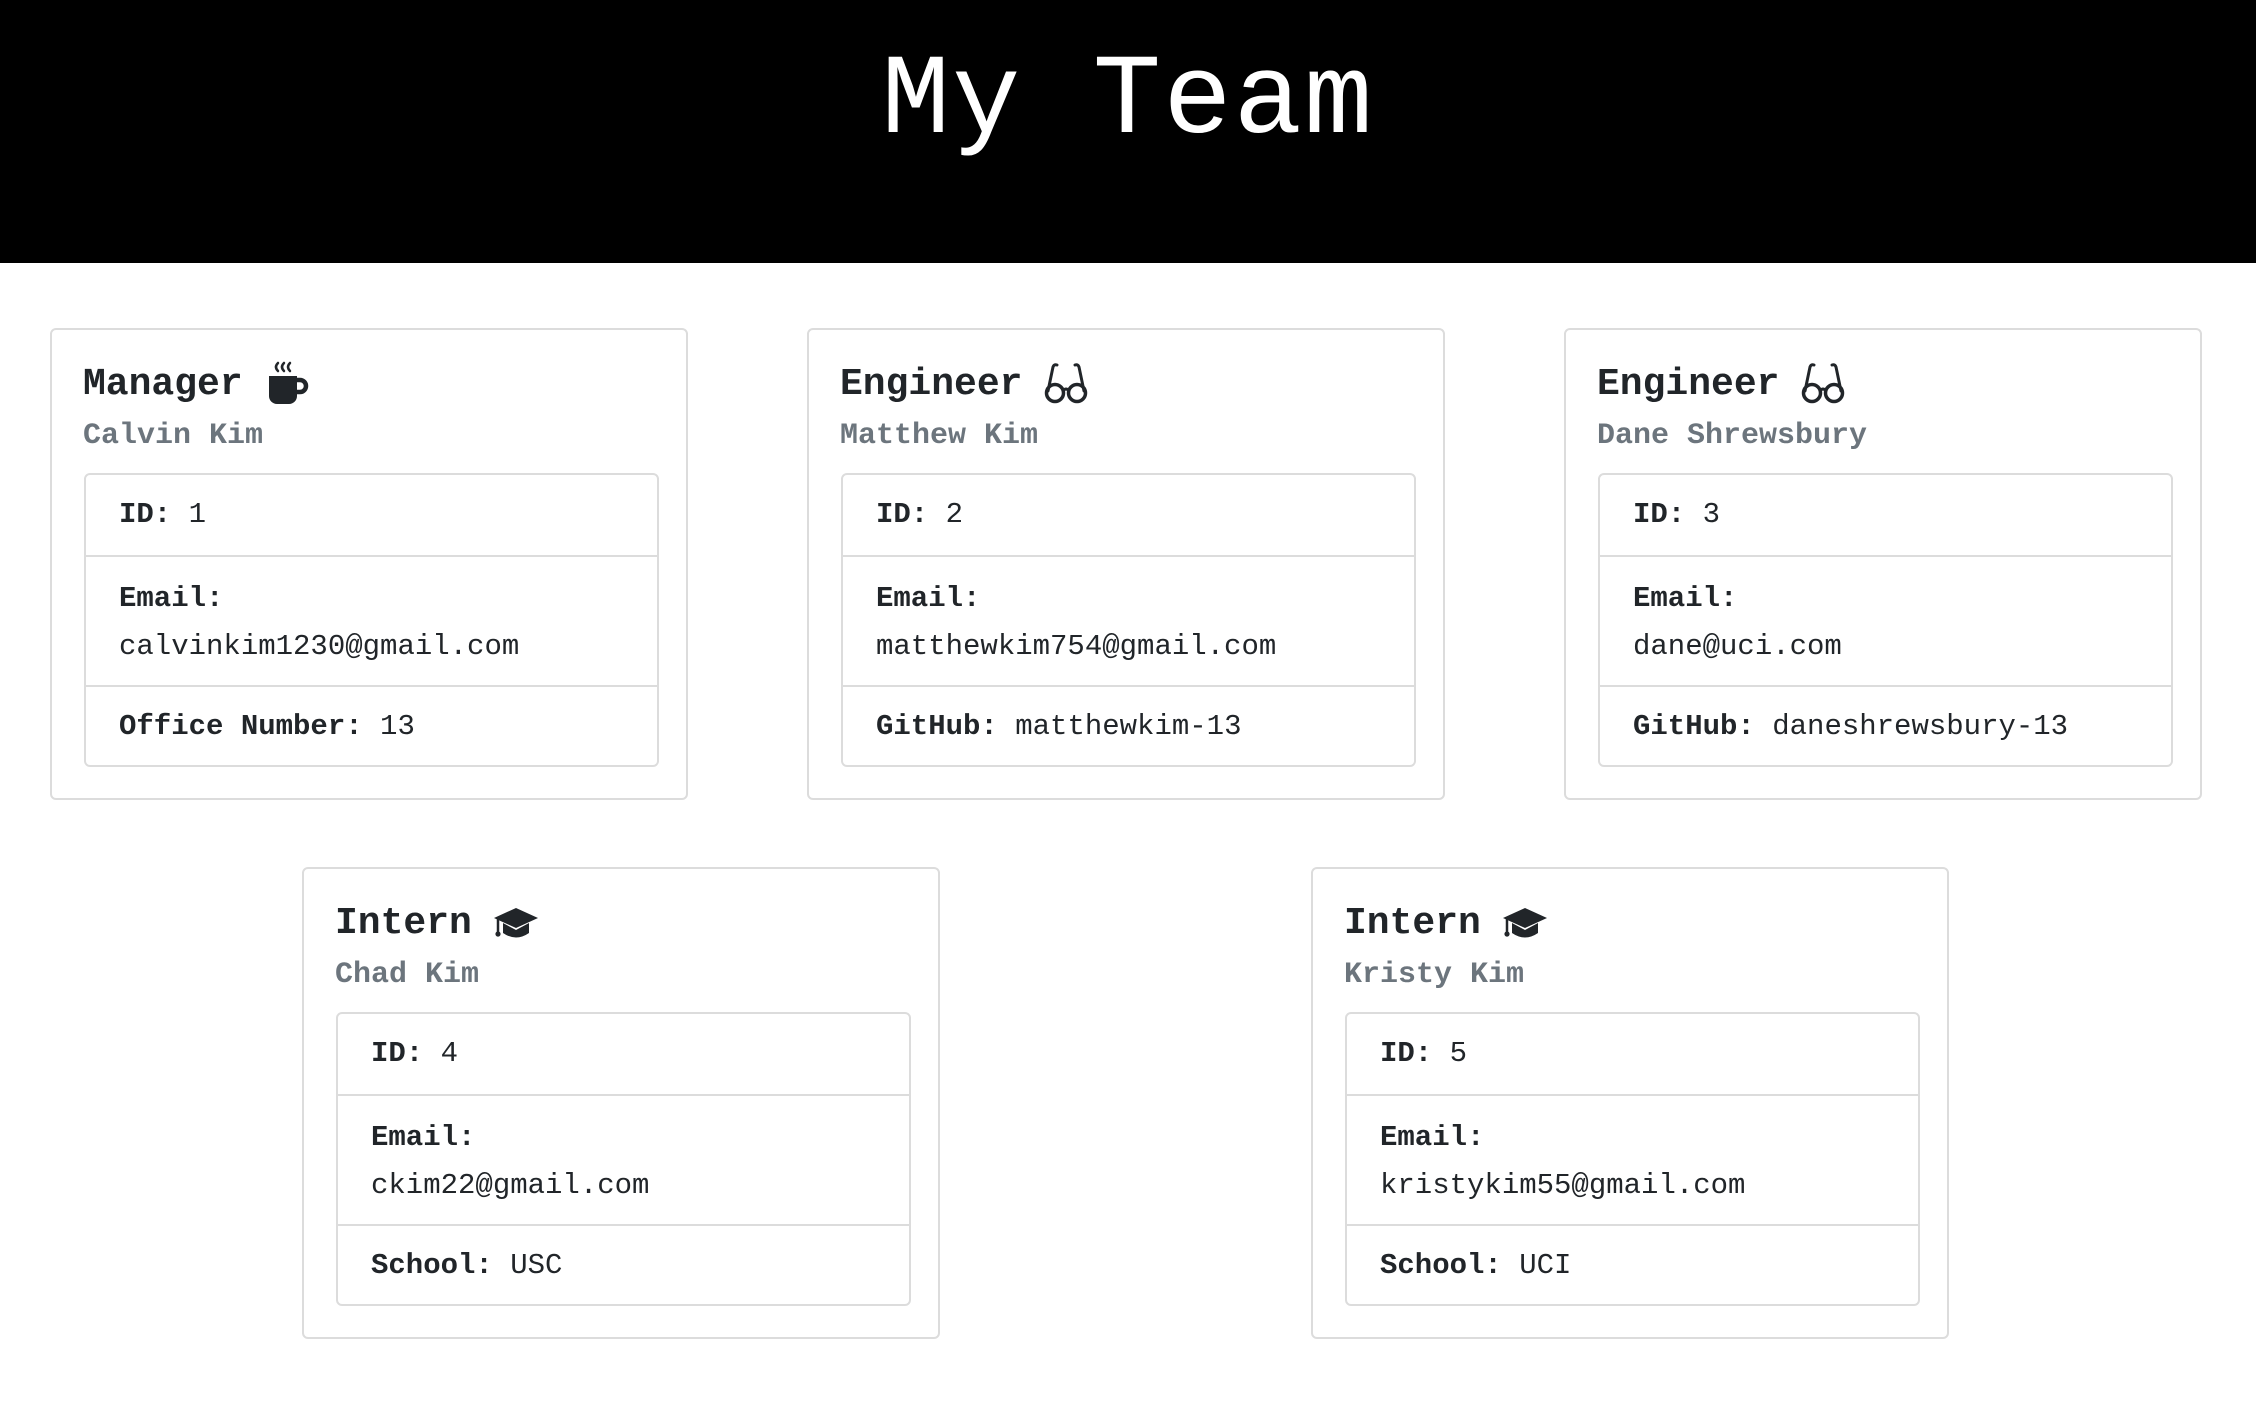 The width and height of the screenshot is (2256, 1402). I want to click on email-link: calvinkim1230@gmail.com, so click(371, 647).